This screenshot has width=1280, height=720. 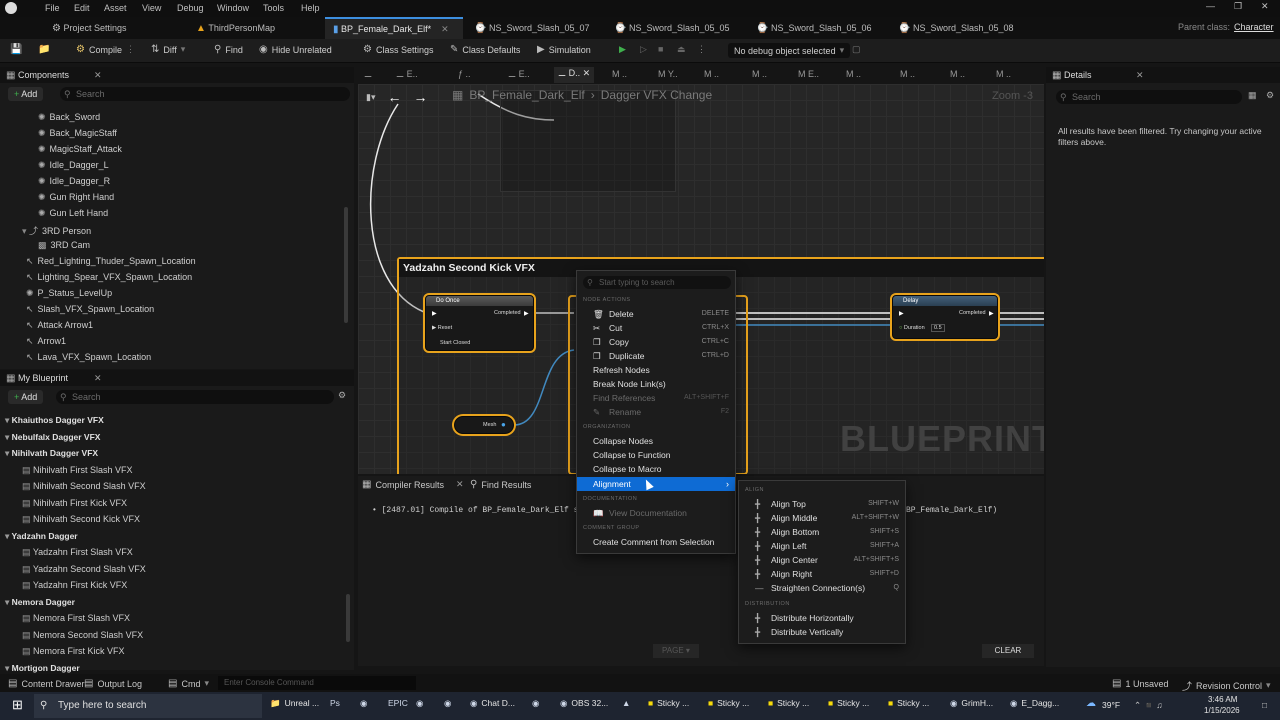 What do you see at coordinates (370, 97) in the screenshot?
I see `graph-options-icon: ▮▾` at bounding box center [370, 97].